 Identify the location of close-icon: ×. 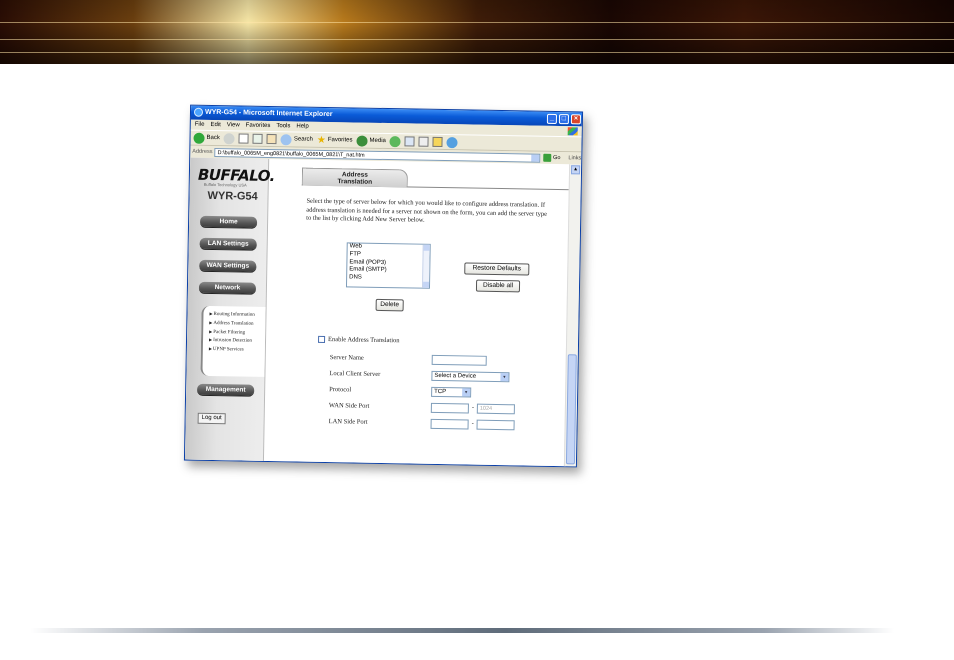
(576, 119).